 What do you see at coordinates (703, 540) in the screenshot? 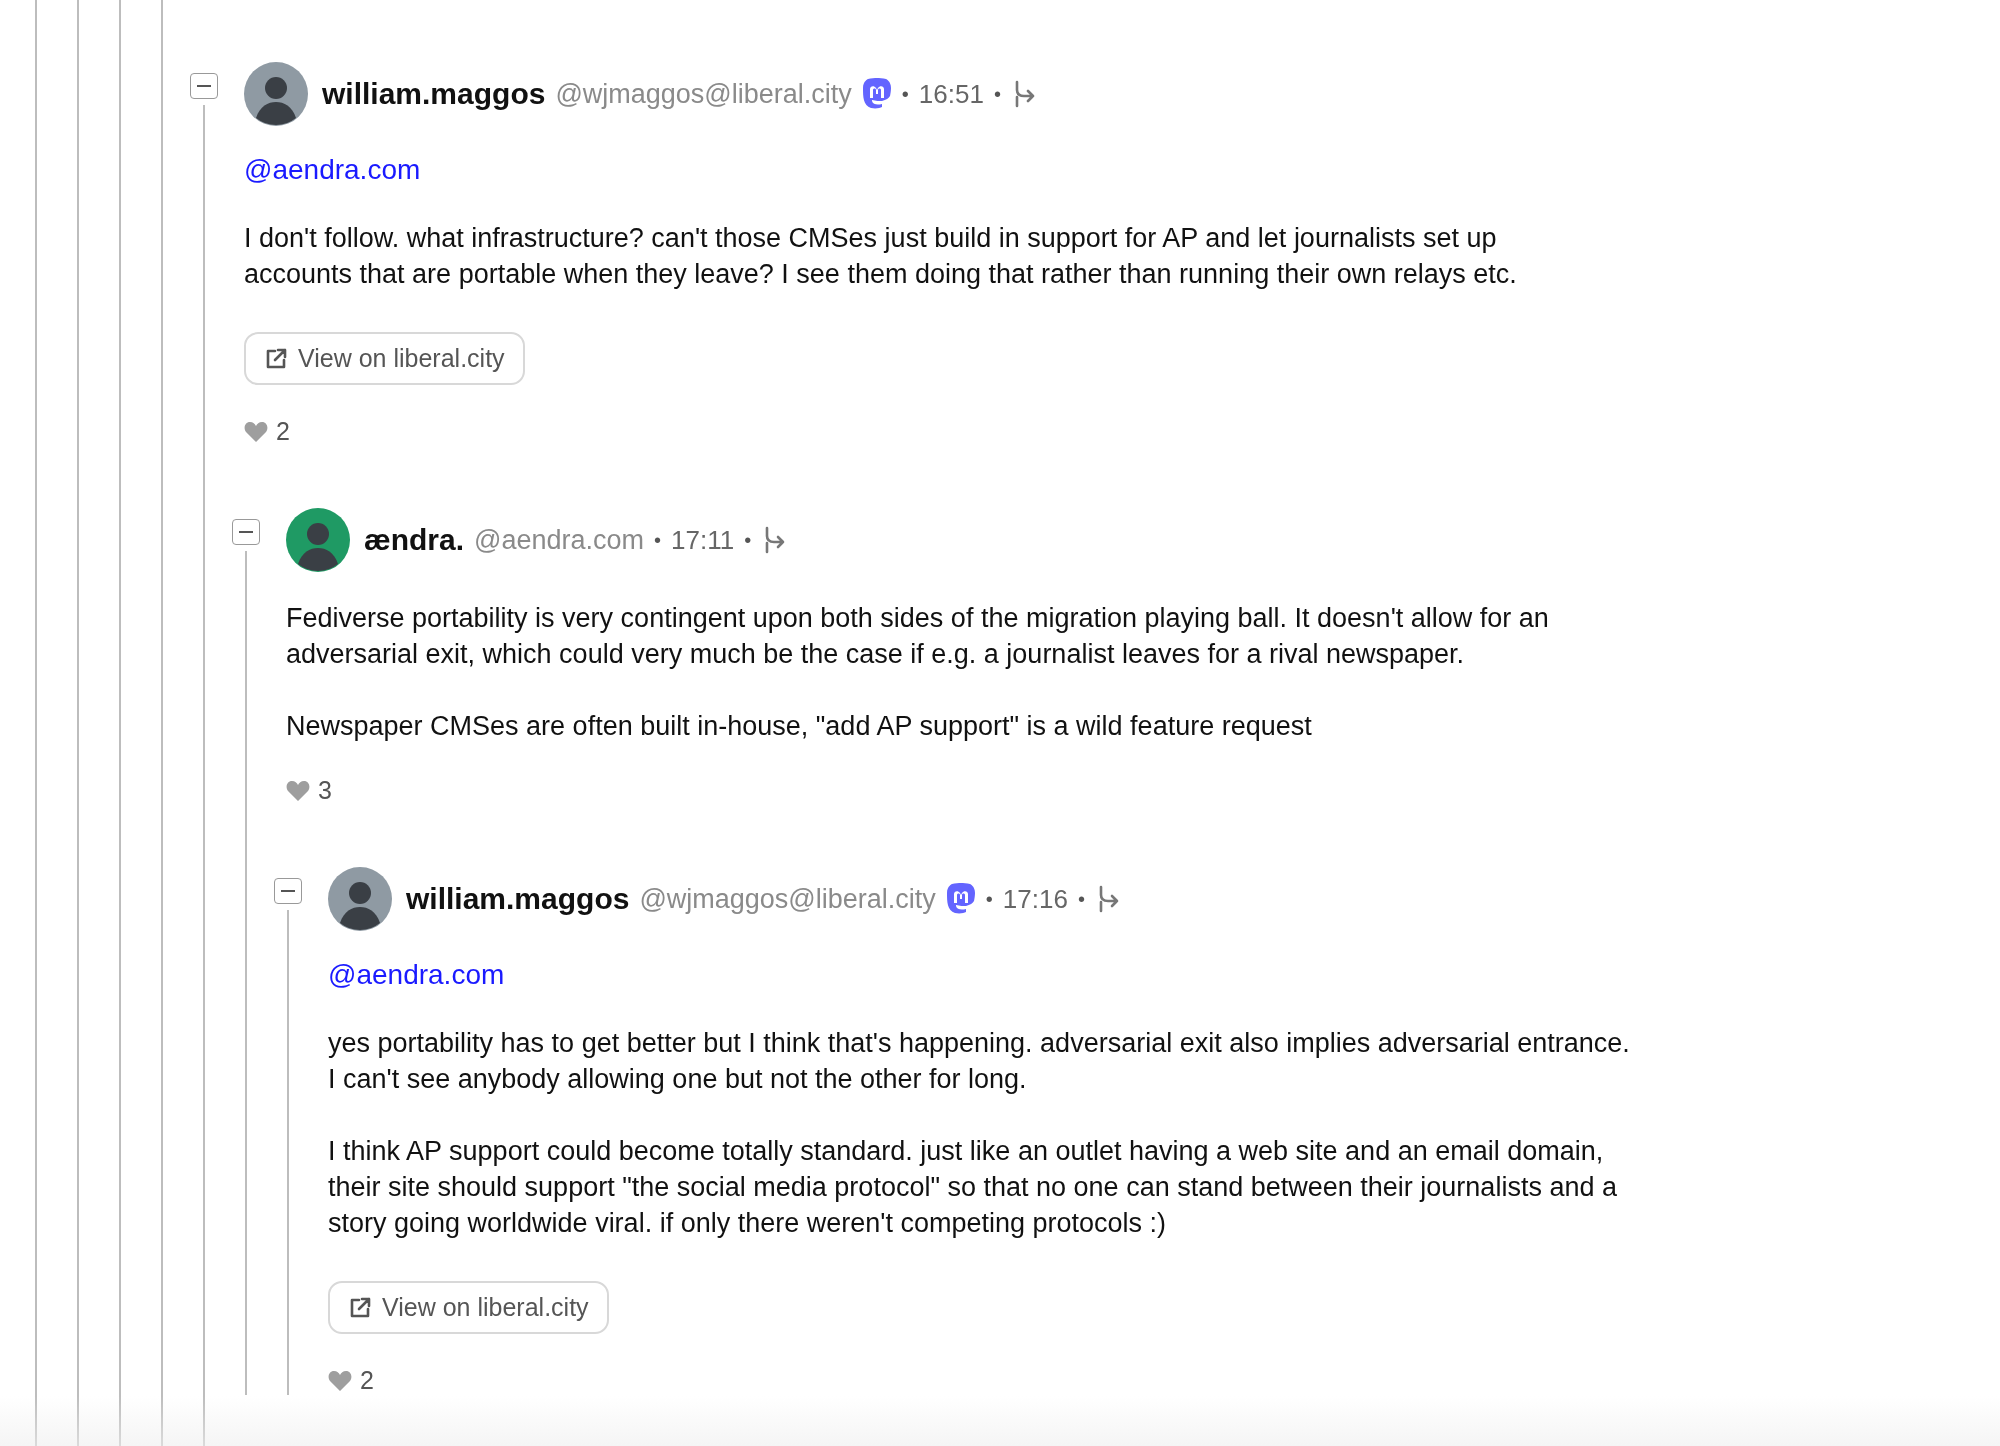
I see `post-time: 17:11` at bounding box center [703, 540].